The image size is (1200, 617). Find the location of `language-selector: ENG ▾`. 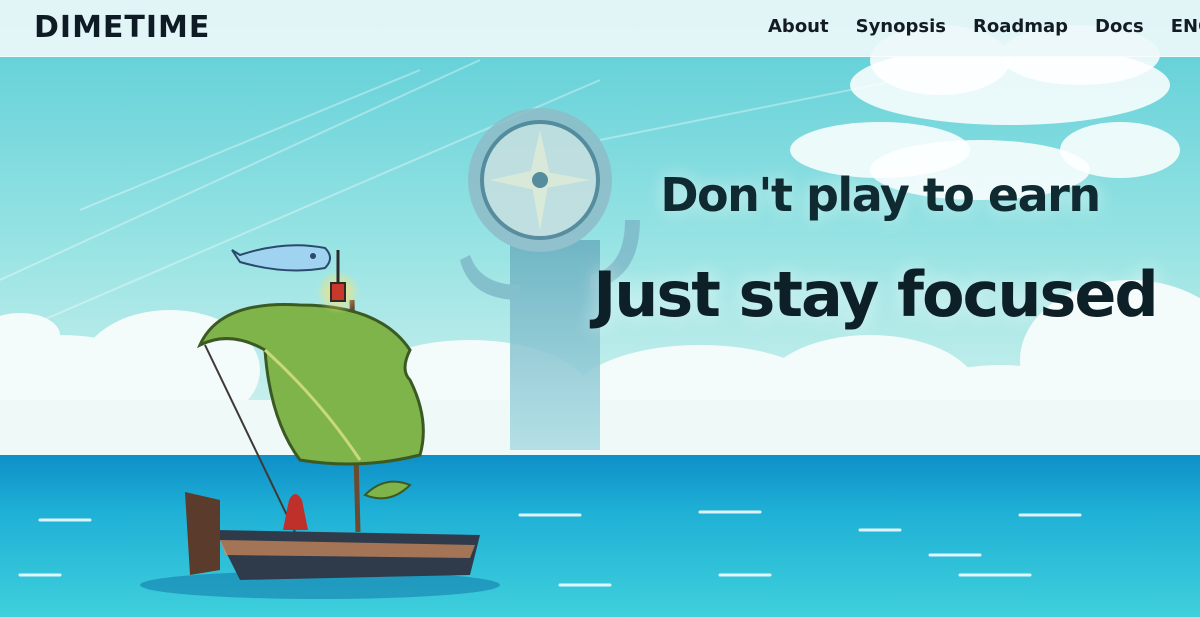

language-selector: ENG ▾ is located at coordinates (1185, 26).